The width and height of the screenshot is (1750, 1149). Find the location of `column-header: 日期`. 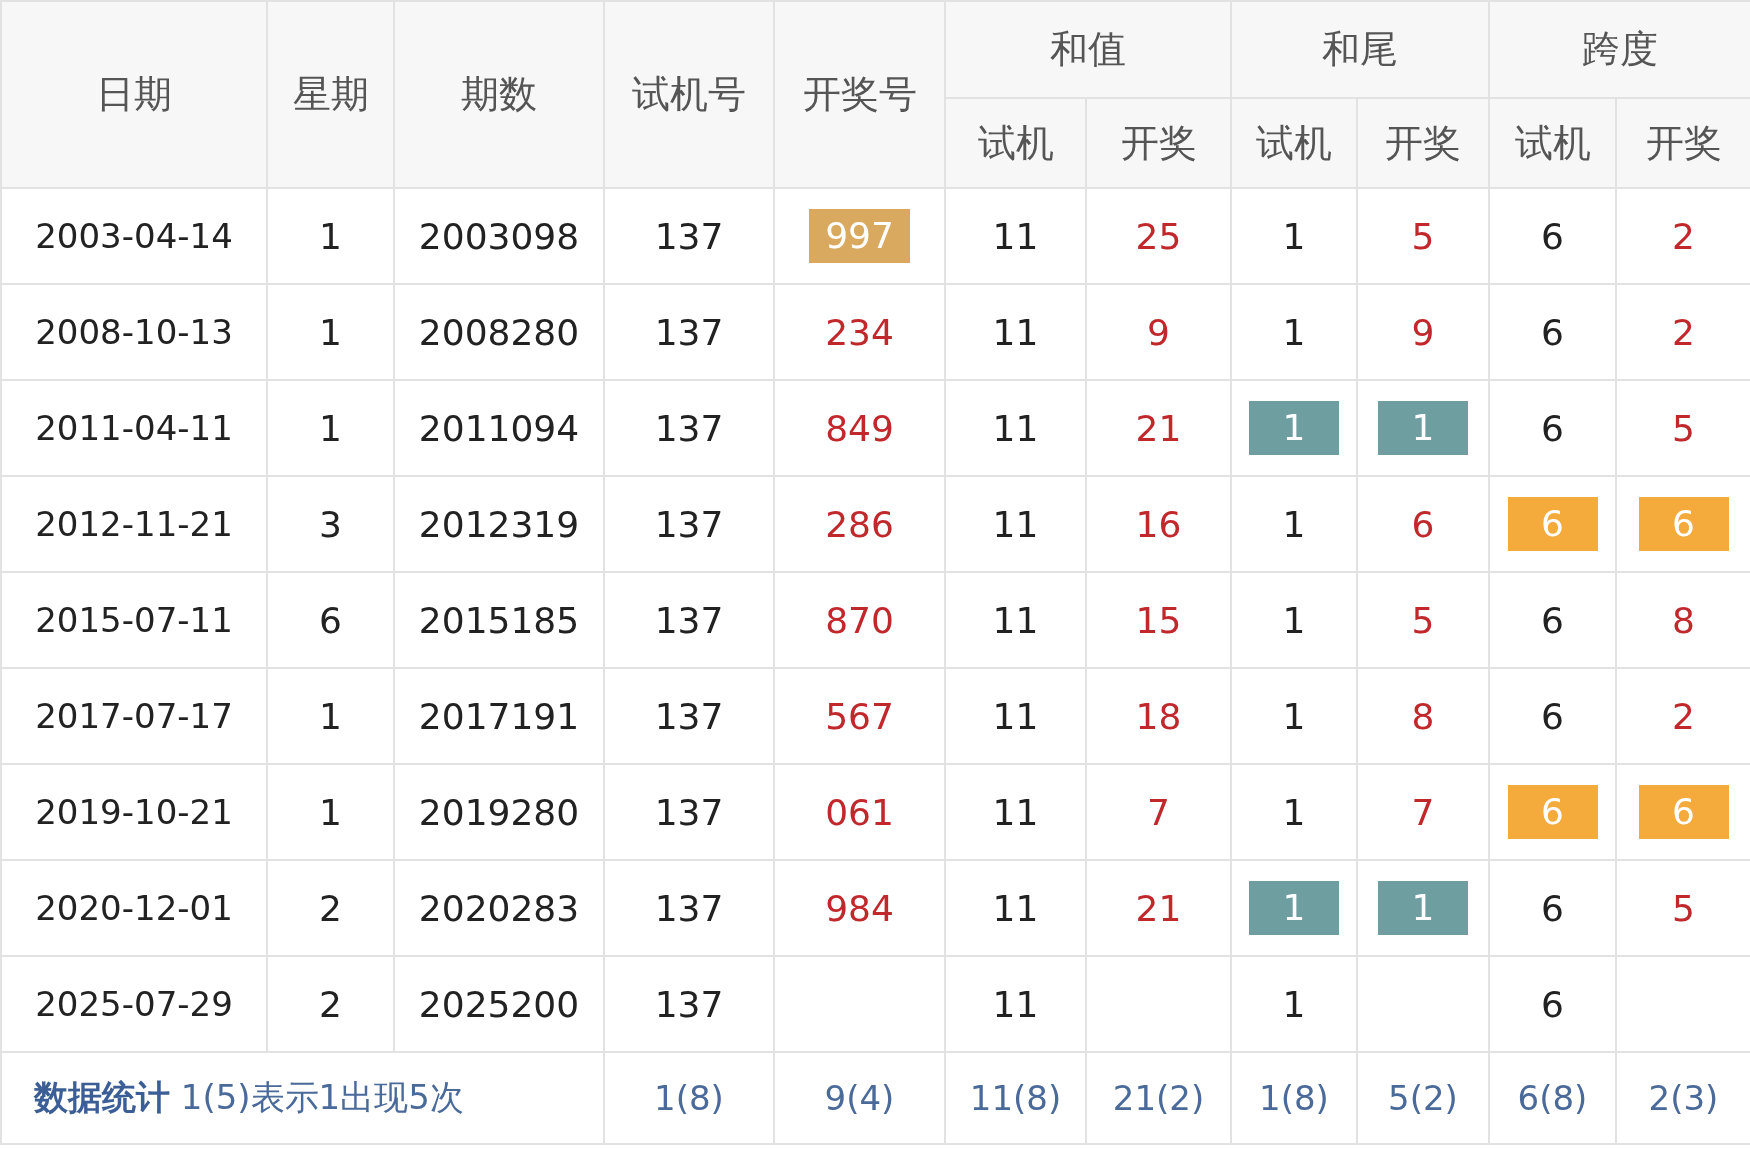

column-header: 日期 is located at coordinates (134, 94).